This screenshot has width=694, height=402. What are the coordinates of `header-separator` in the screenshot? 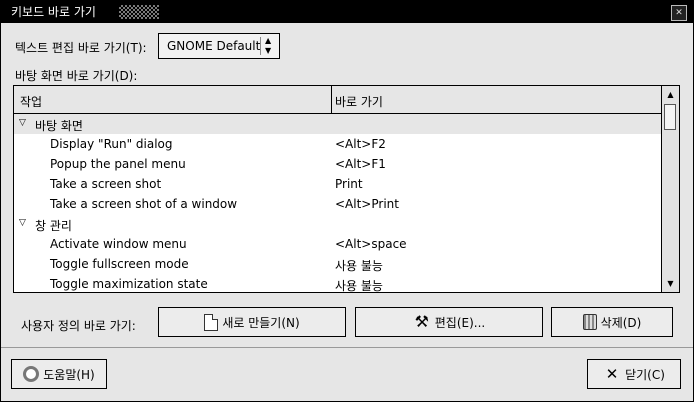 It's located at (331, 99).